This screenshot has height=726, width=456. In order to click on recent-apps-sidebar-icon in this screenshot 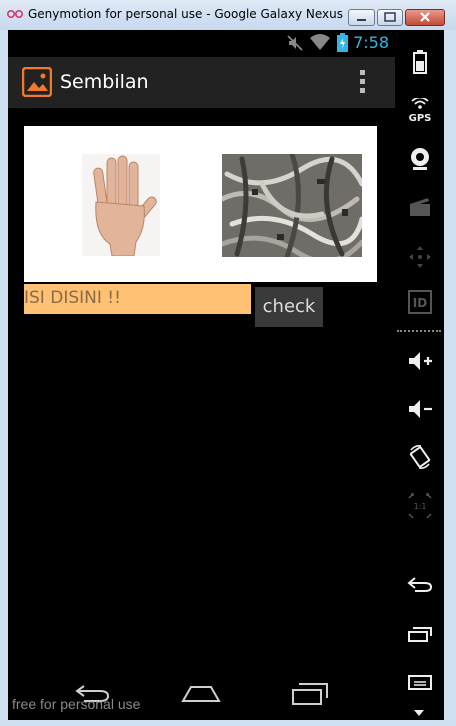, I will do `click(419, 634)`.